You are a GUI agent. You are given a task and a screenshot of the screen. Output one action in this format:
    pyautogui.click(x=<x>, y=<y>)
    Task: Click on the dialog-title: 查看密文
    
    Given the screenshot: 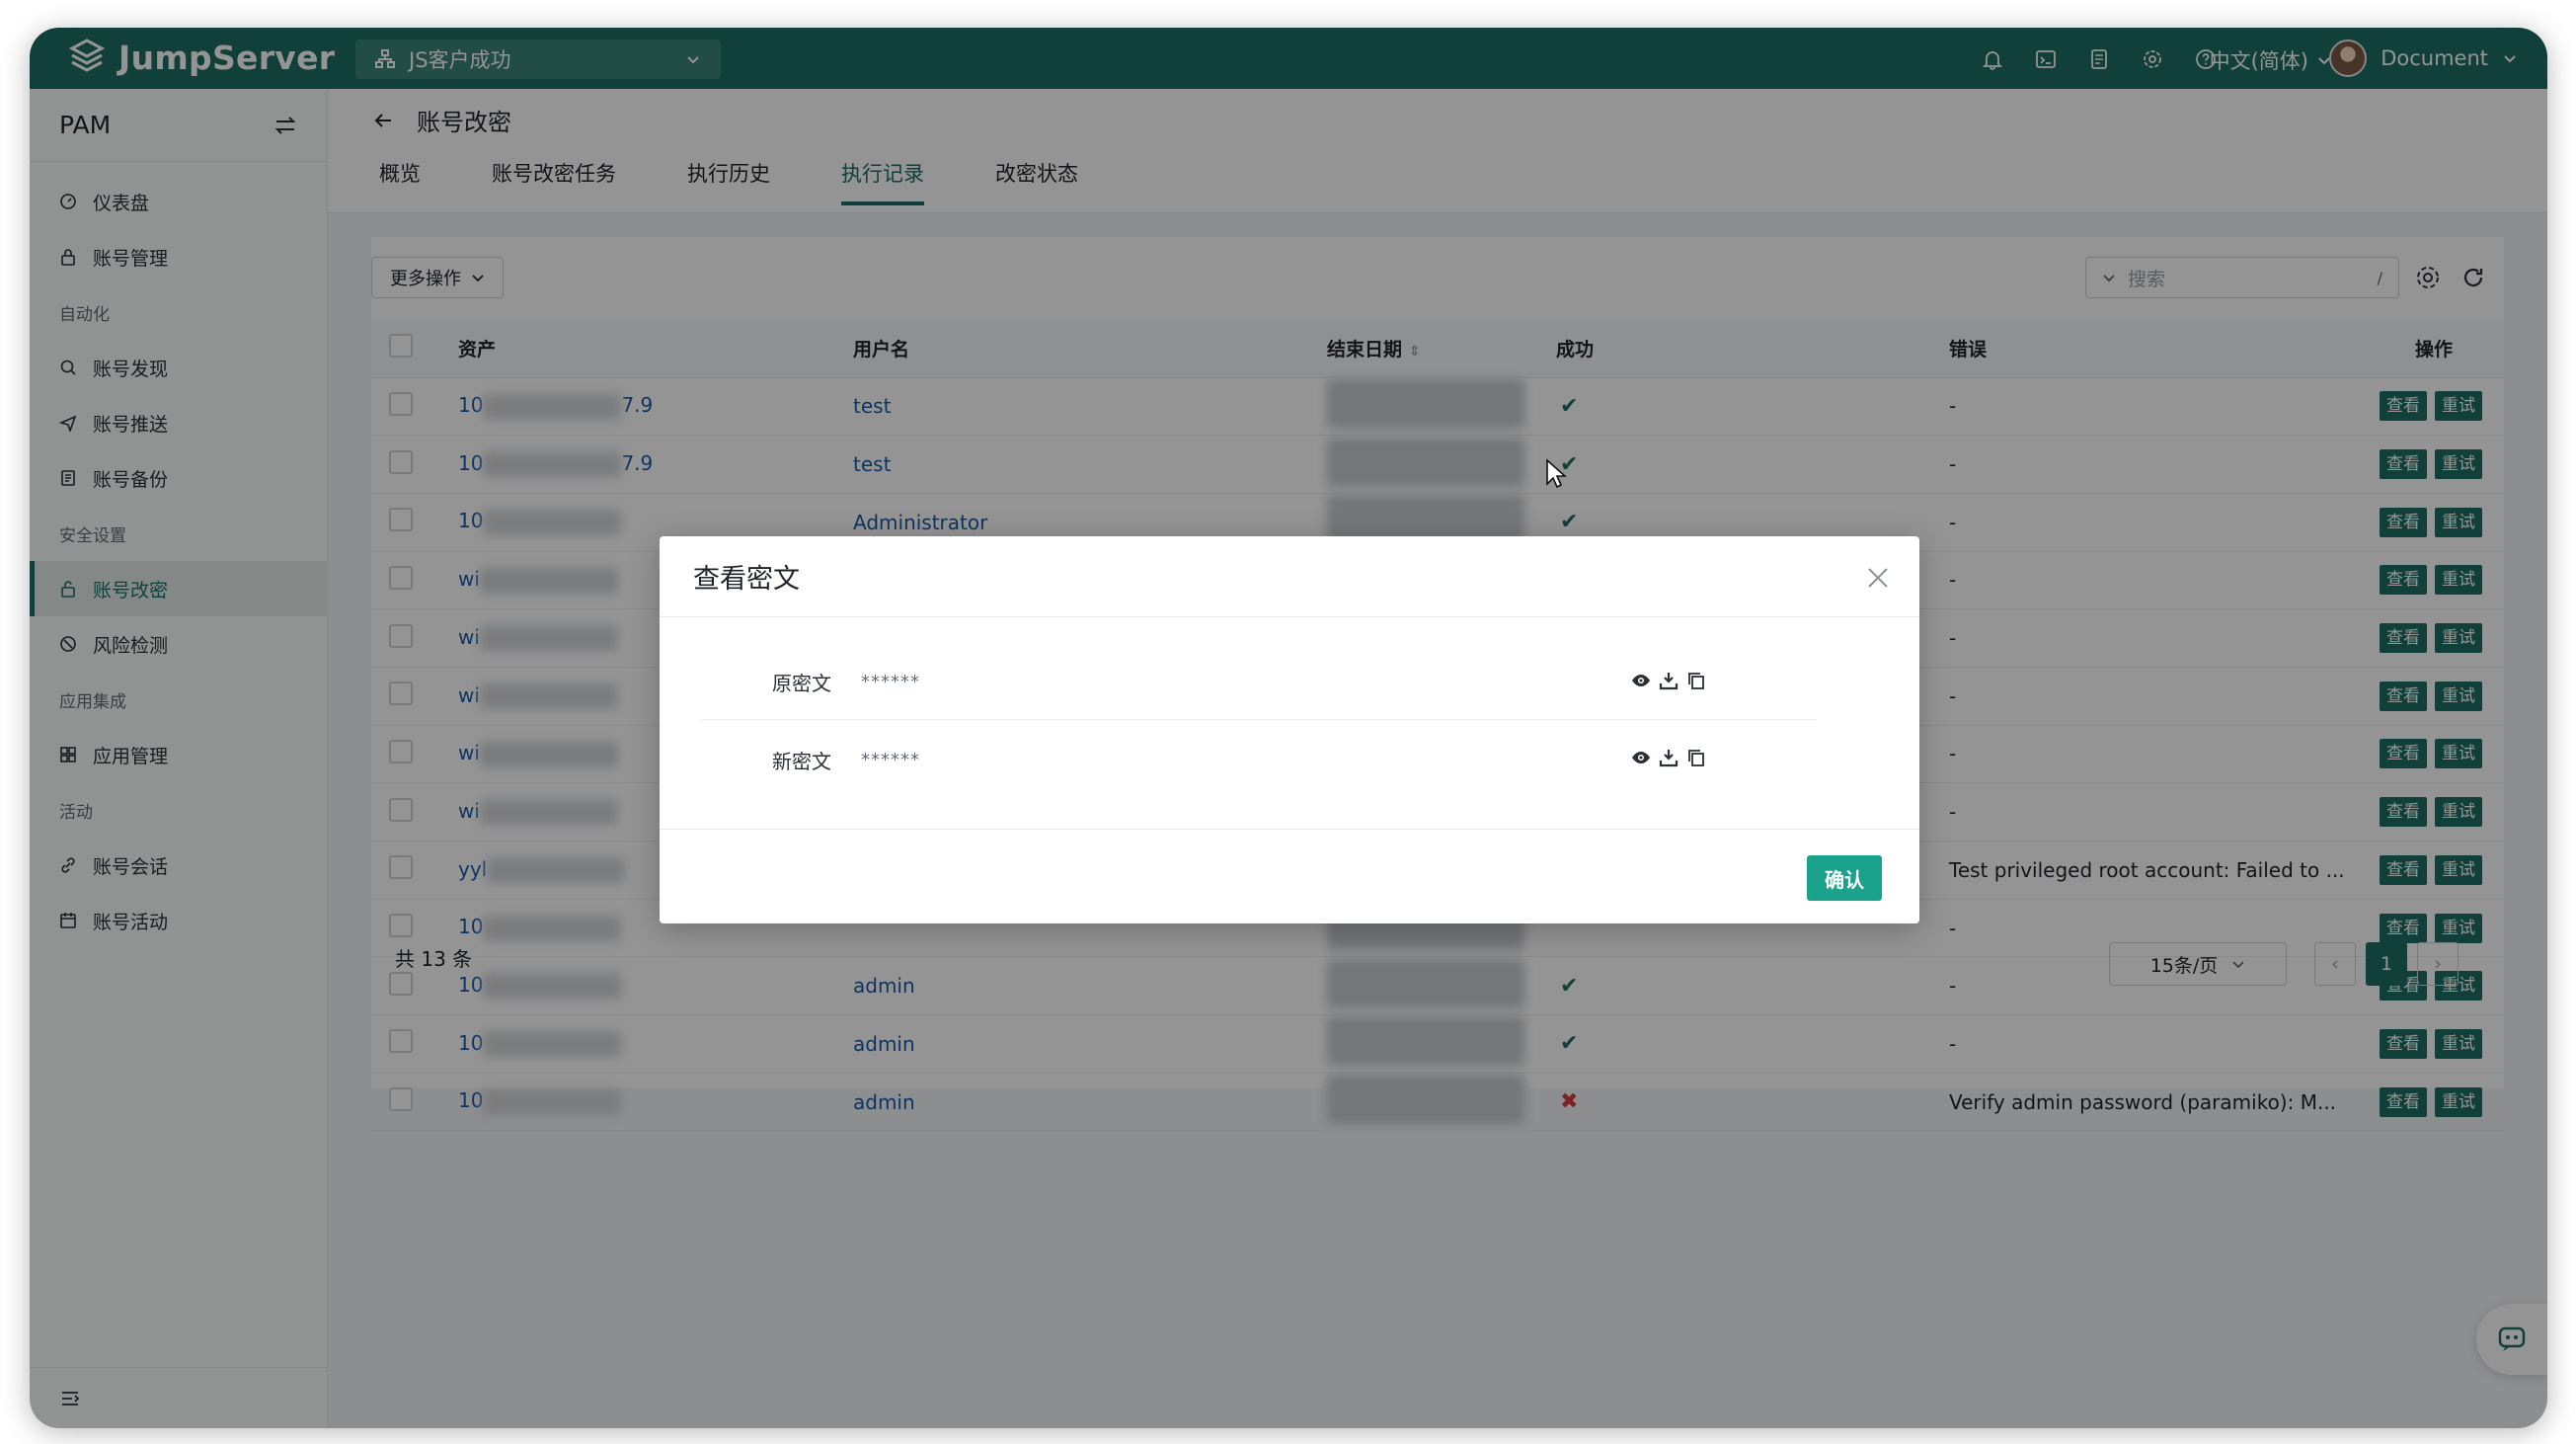 What is the action you would take?
    pyautogui.click(x=746, y=579)
    